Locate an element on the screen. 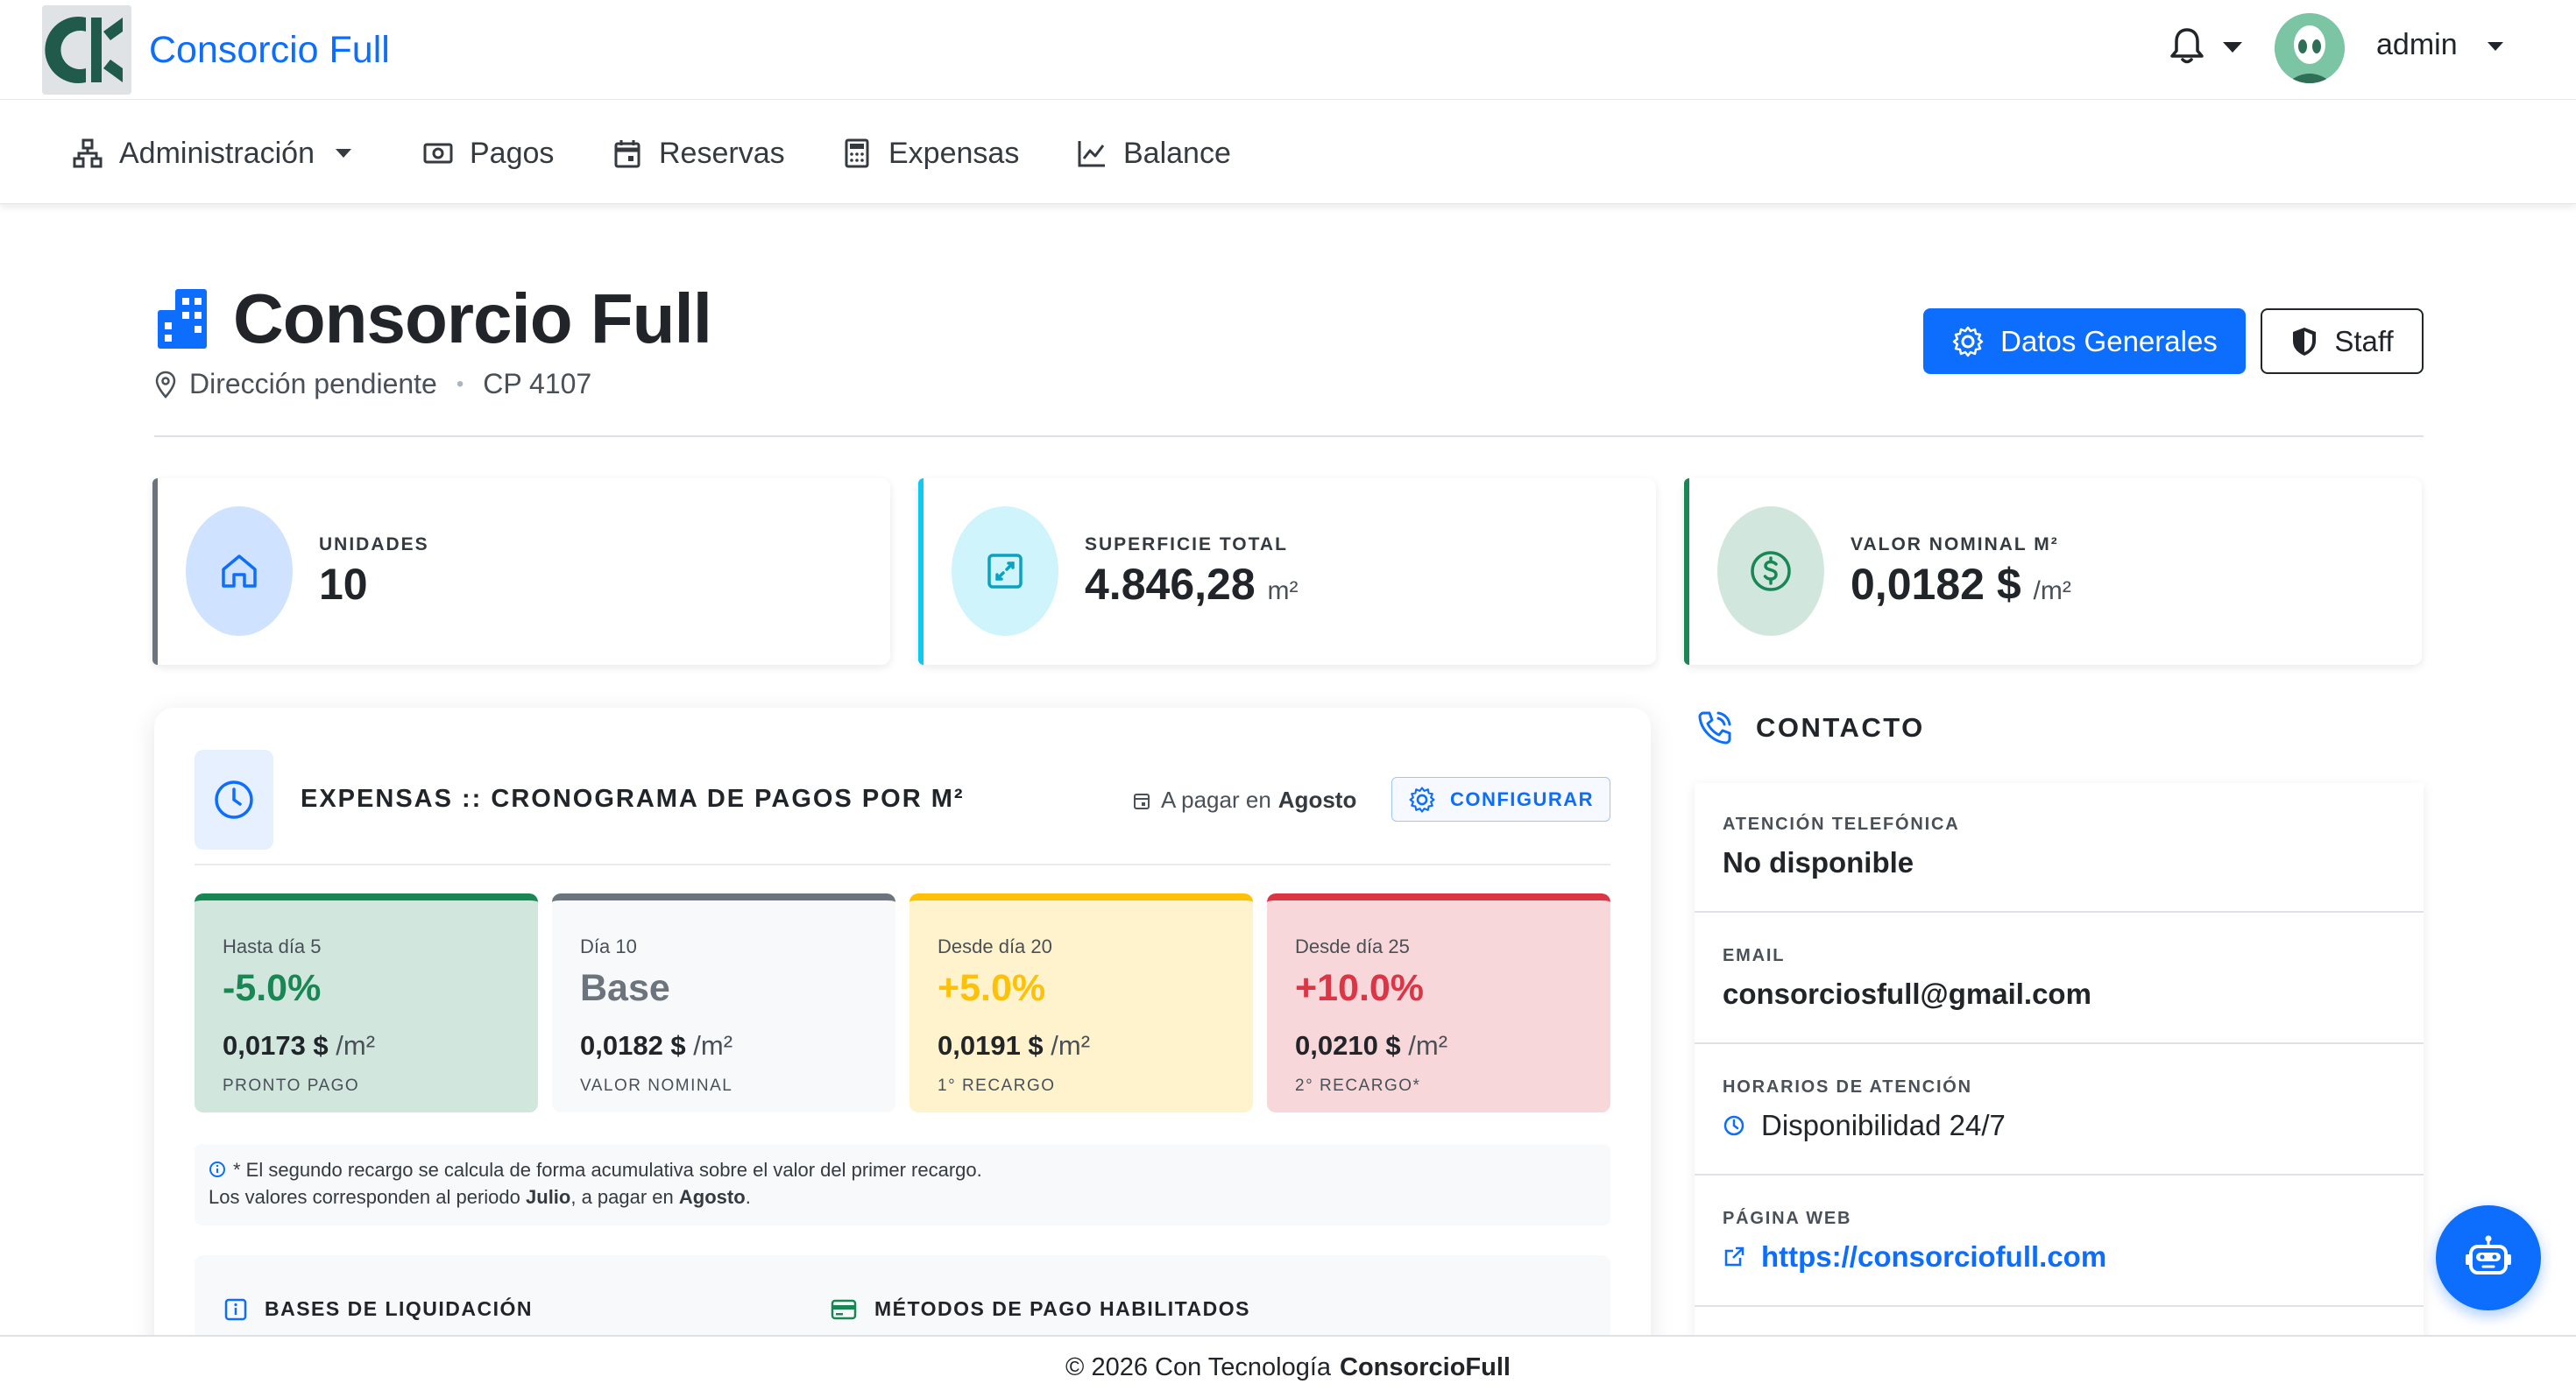 Image resolution: width=2576 pixels, height=1398 pixels. chatbot-button is located at coordinates (2488, 1257).